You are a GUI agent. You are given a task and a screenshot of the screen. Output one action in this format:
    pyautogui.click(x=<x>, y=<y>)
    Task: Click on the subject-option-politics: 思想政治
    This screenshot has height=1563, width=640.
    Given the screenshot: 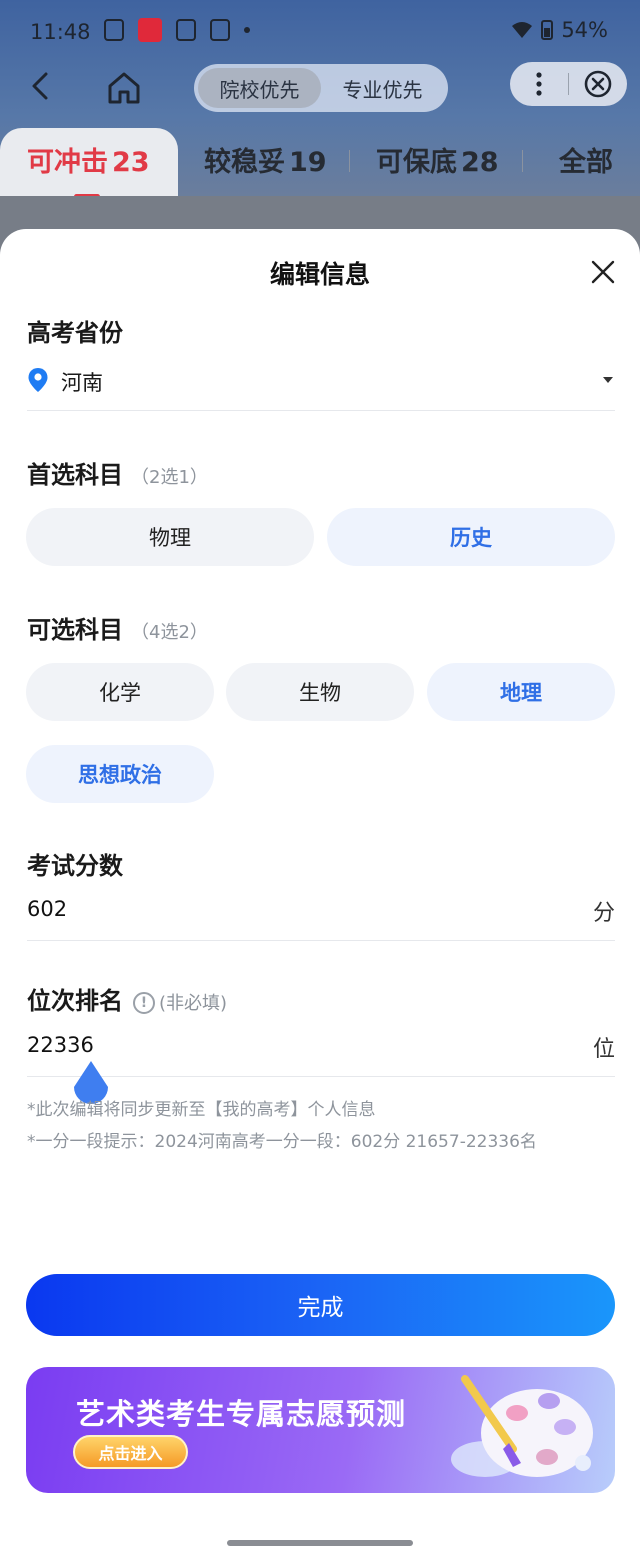 What is the action you would take?
    pyautogui.click(x=120, y=774)
    